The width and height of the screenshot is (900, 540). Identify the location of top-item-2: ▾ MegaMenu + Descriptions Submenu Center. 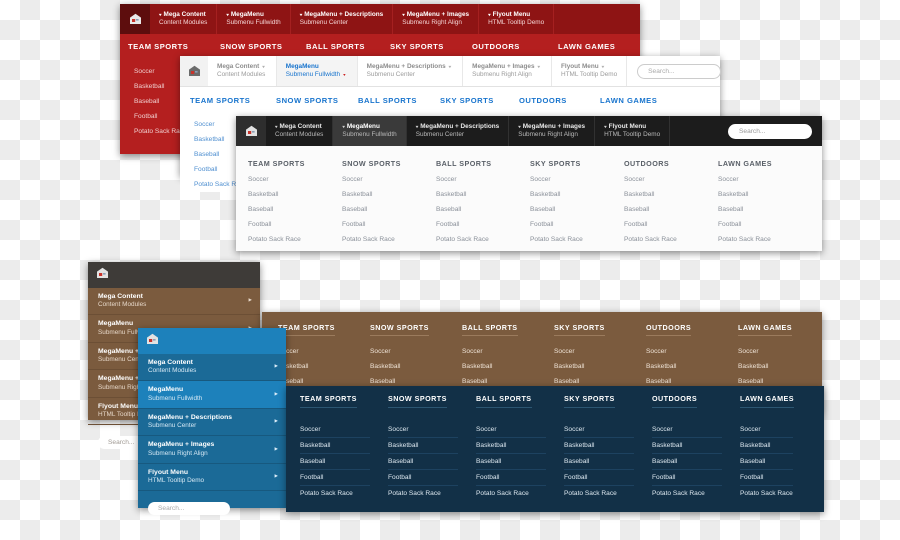
(342, 19).